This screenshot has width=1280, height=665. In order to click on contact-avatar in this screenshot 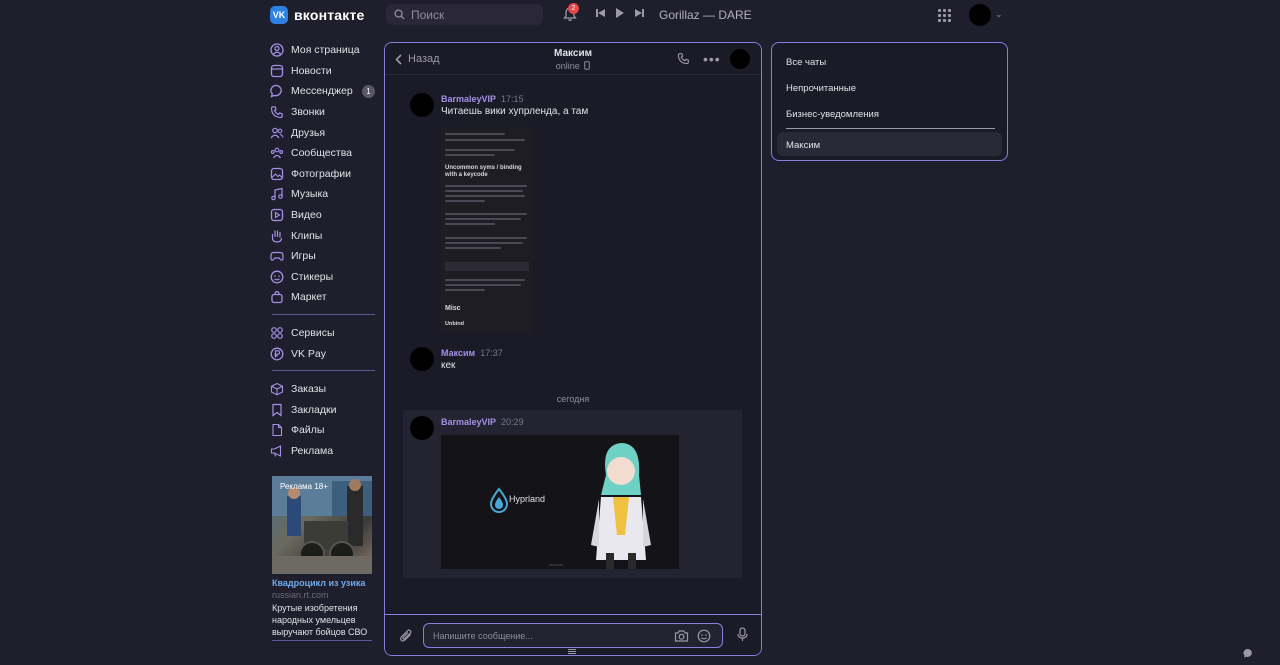, I will do `click(740, 59)`.